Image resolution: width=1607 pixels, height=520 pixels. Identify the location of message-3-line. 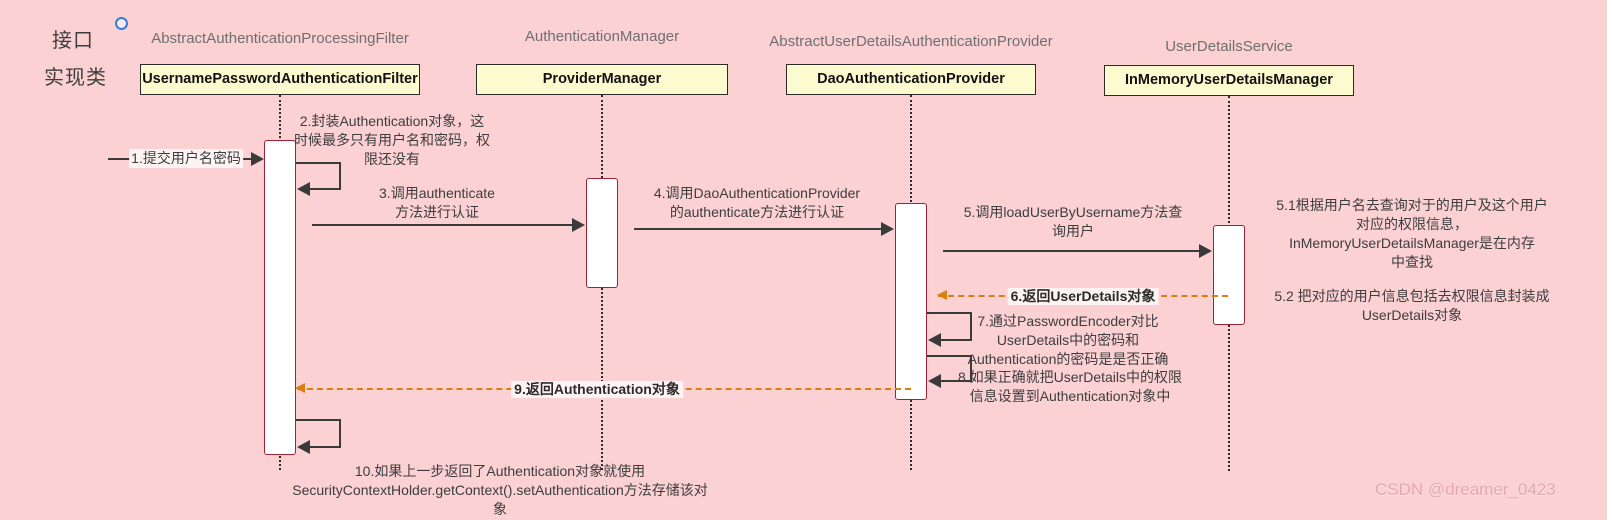
(445, 225).